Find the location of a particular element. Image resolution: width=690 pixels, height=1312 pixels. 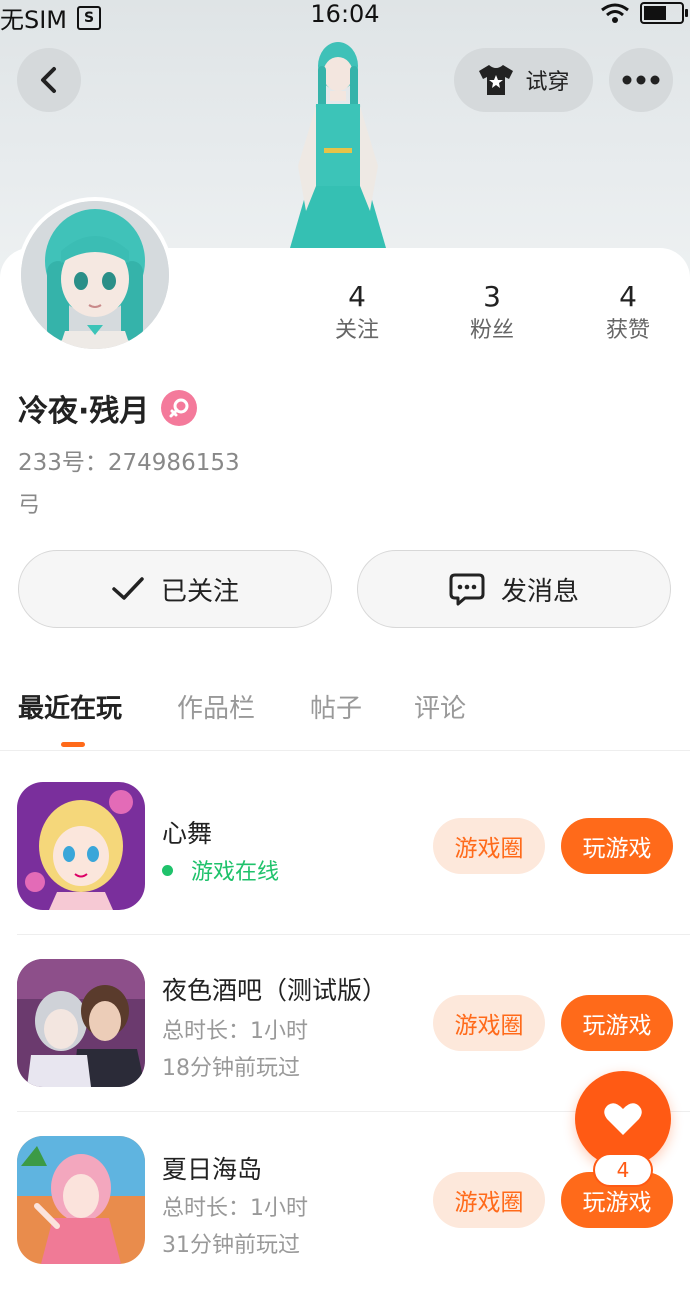

tab-comments: 评论 is located at coordinates (440, 706).